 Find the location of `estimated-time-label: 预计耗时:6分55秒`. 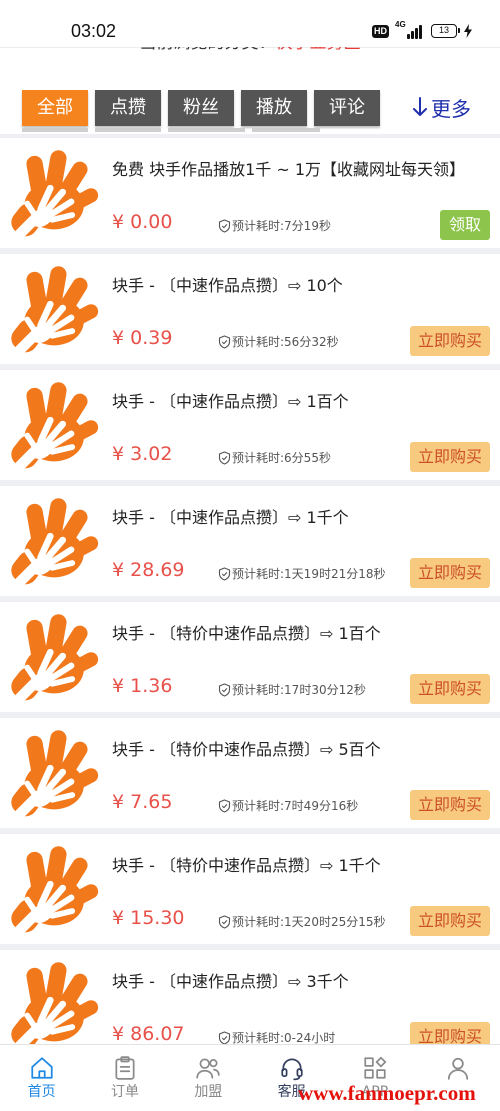

estimated-time-label: 预计耗时:6分55秒 is located at coordinates (281, 458).